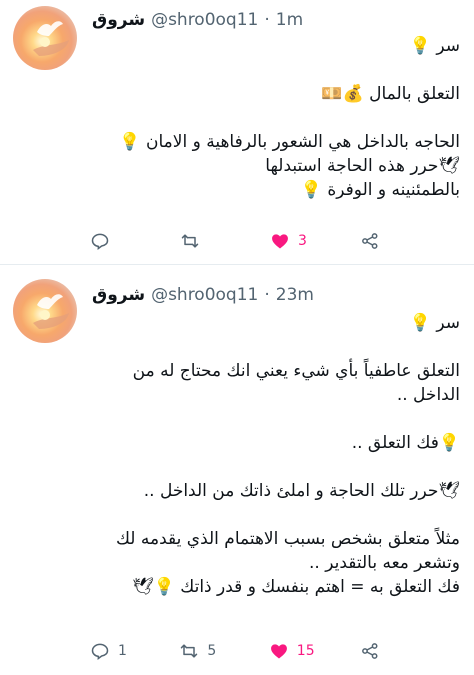  I want to click on timestamp: 23m, so click(295, 295).